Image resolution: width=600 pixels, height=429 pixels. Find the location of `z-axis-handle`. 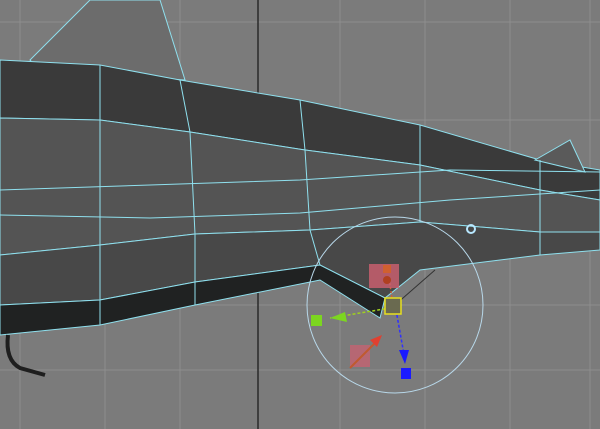

z-axis-handle is located at coordinates (406, 373).